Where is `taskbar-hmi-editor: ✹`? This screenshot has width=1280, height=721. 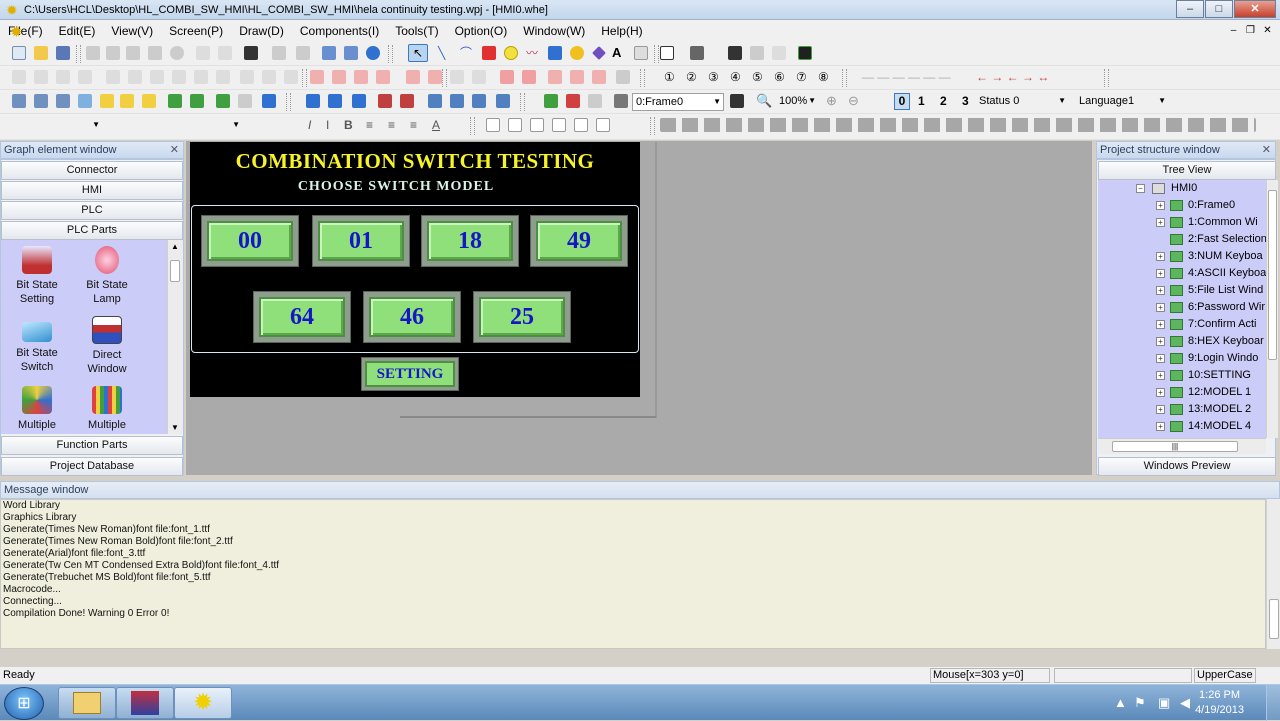
taskbar-hmi-editor: ✹ is located at coordinates (203, 703).